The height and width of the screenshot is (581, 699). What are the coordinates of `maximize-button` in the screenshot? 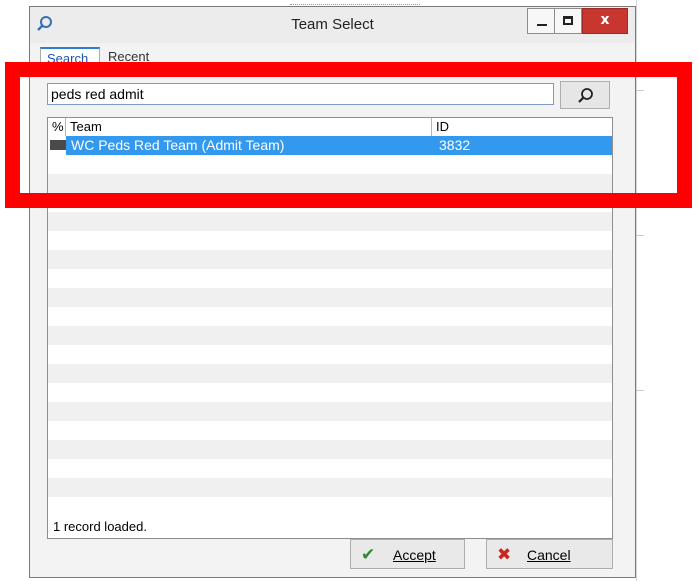 It's located at (568, 21).